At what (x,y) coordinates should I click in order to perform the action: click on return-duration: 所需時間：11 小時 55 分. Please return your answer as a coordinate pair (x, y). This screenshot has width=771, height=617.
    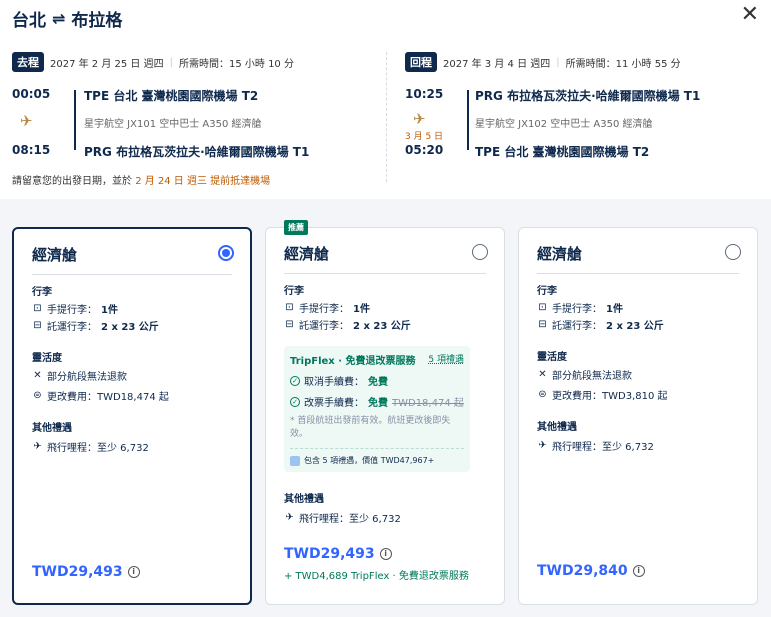
    Looking at the image, I should click on (623, 64).